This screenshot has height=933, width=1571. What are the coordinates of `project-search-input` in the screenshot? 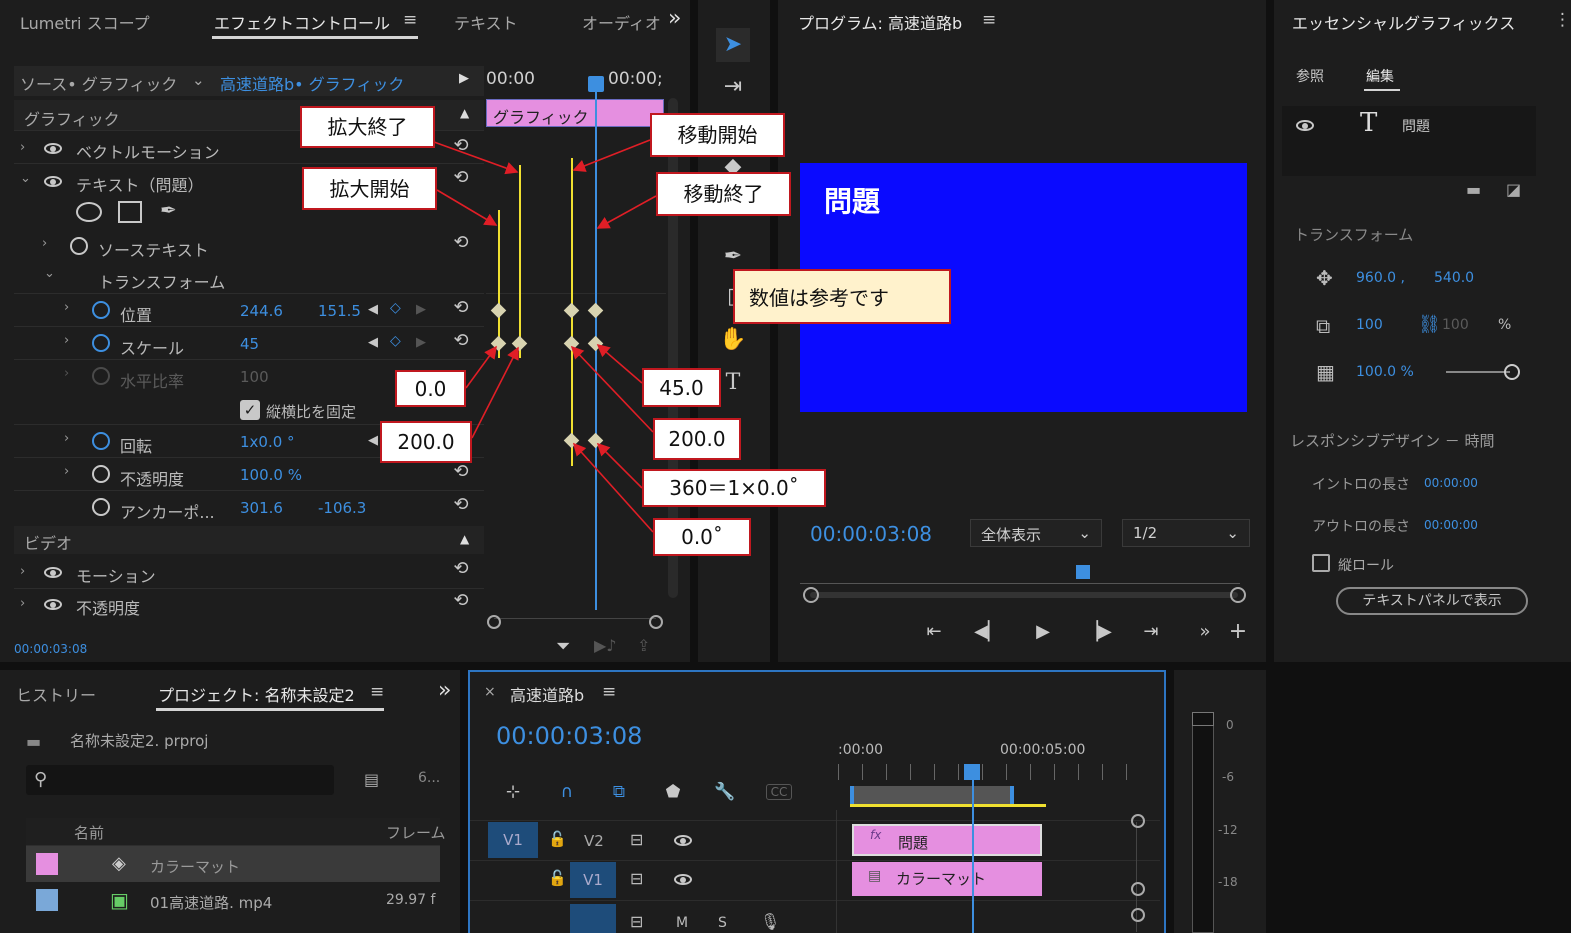 It's located at (180, 780).